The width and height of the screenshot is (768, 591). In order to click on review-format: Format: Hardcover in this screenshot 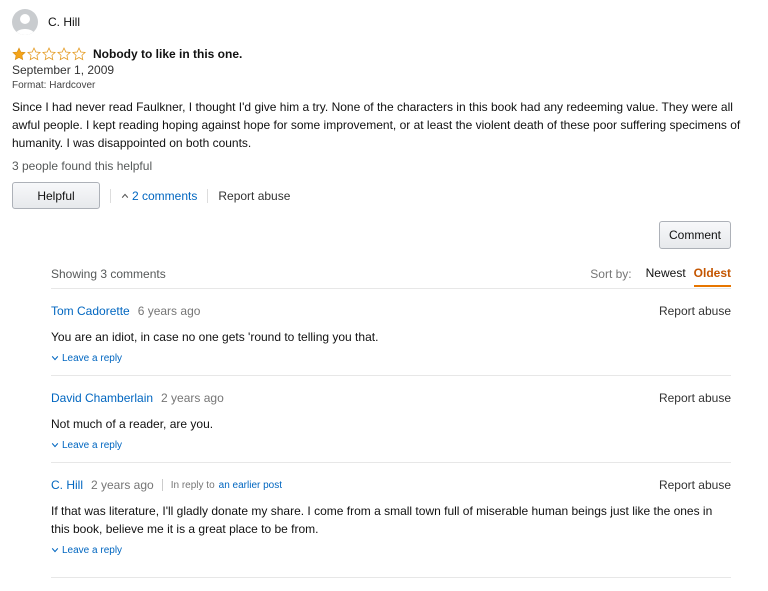, I will do `click(54, 85)`.